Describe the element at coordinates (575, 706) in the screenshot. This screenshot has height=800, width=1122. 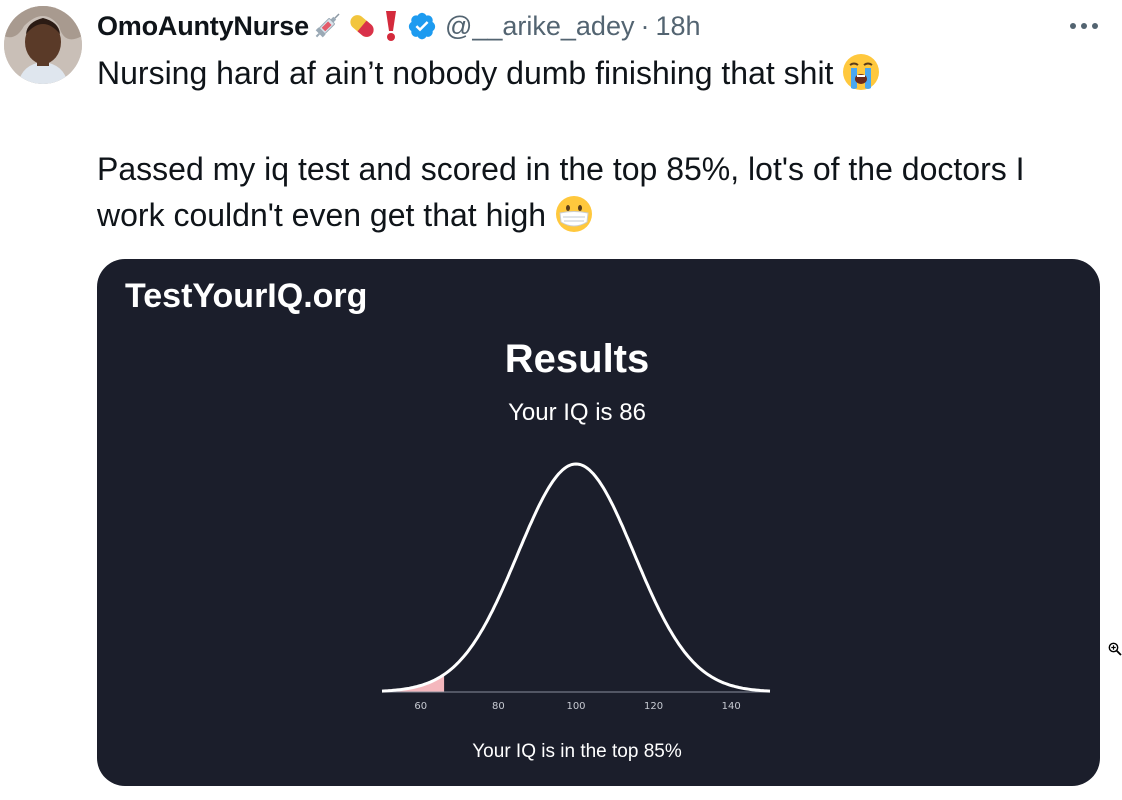
I see `x-tick-label: 100` at that location.